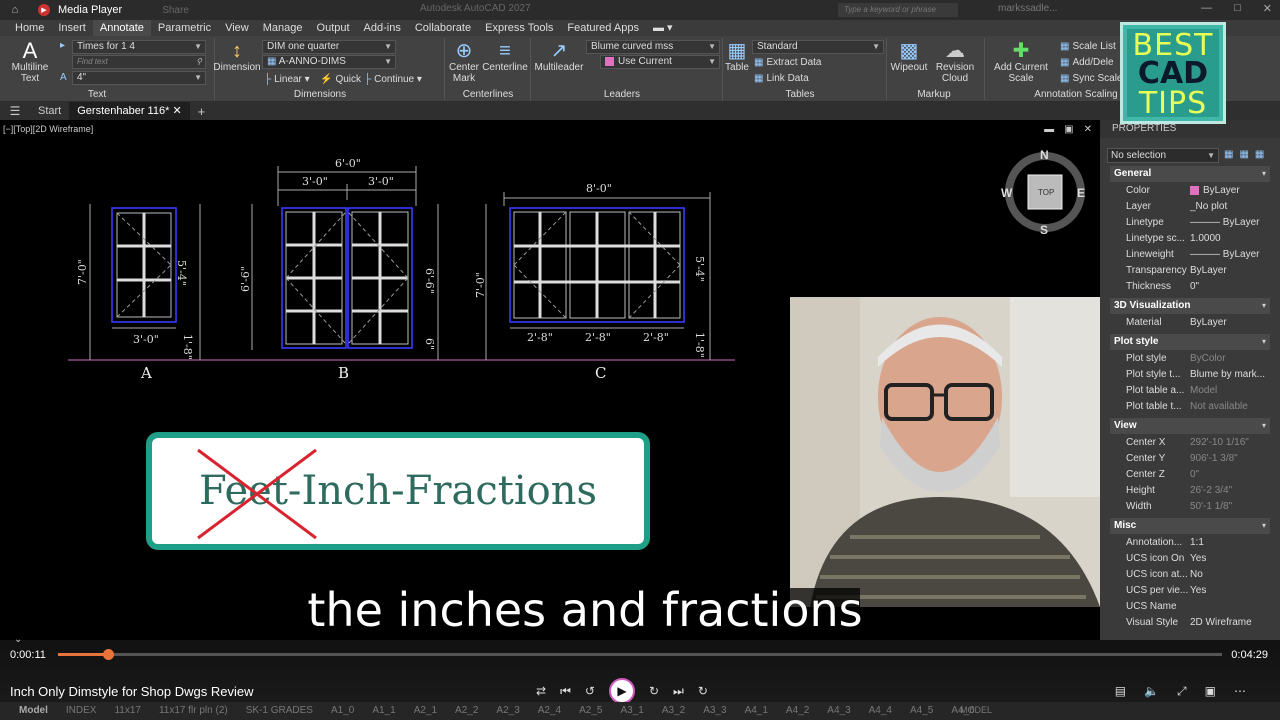  I want to click on property-value: Model, so click(1230, 391).